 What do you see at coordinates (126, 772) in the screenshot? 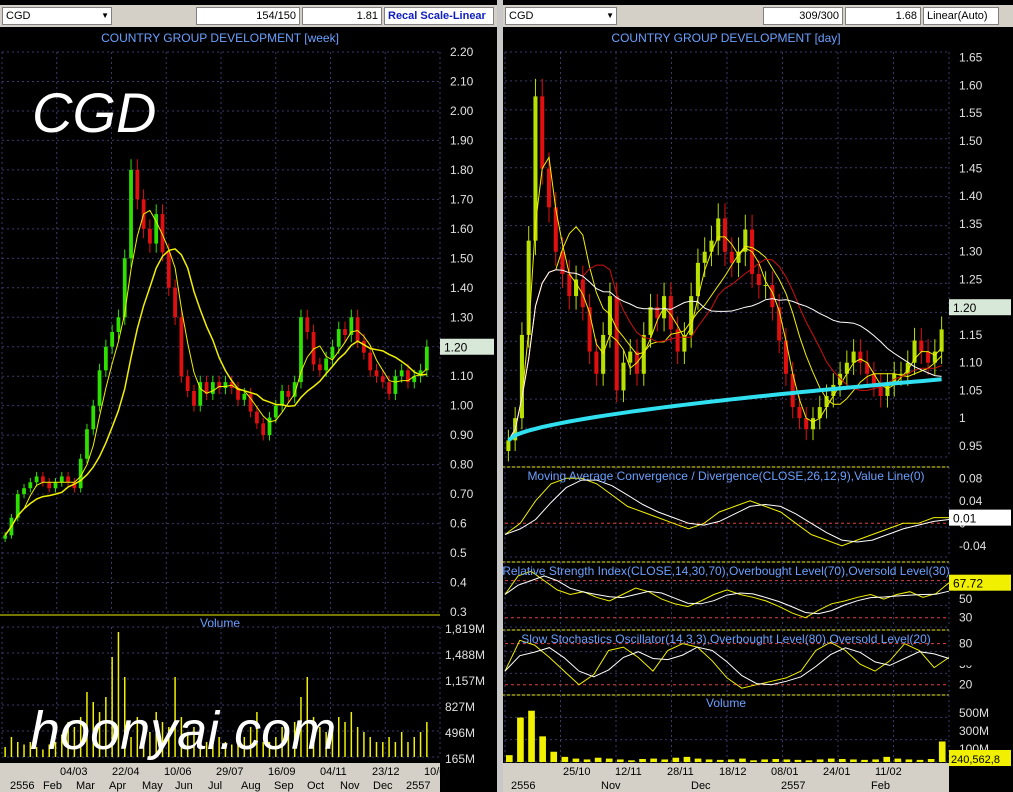
I see `date-label: 22/04` at bounding box center [126, 772].